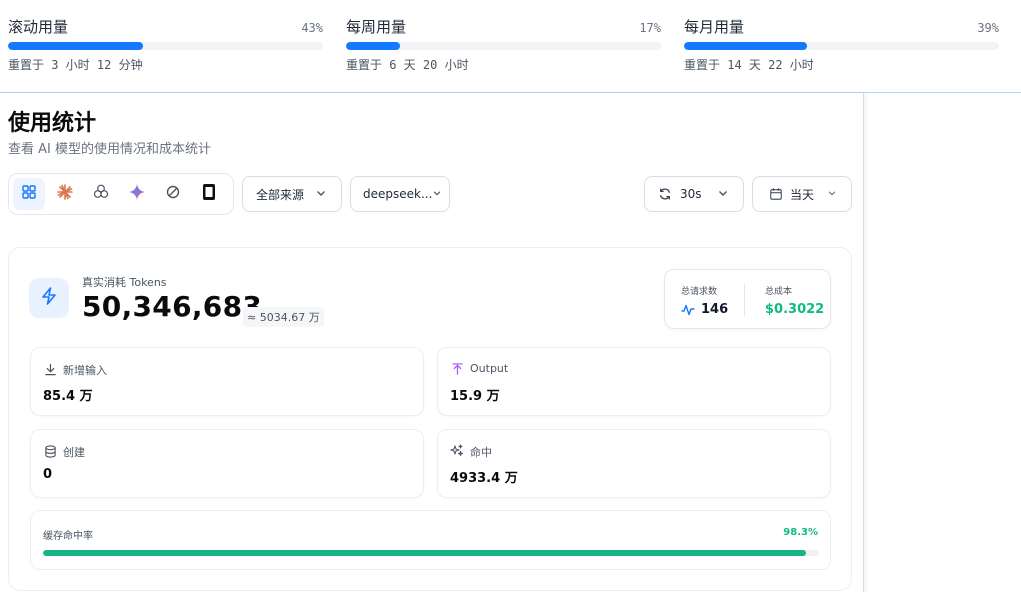 The height and width of the screenshot is (592, 1021). Describe the element at coordinates (795, 309) in the screenshot. I see `cost-value: $0.3022` at that location.